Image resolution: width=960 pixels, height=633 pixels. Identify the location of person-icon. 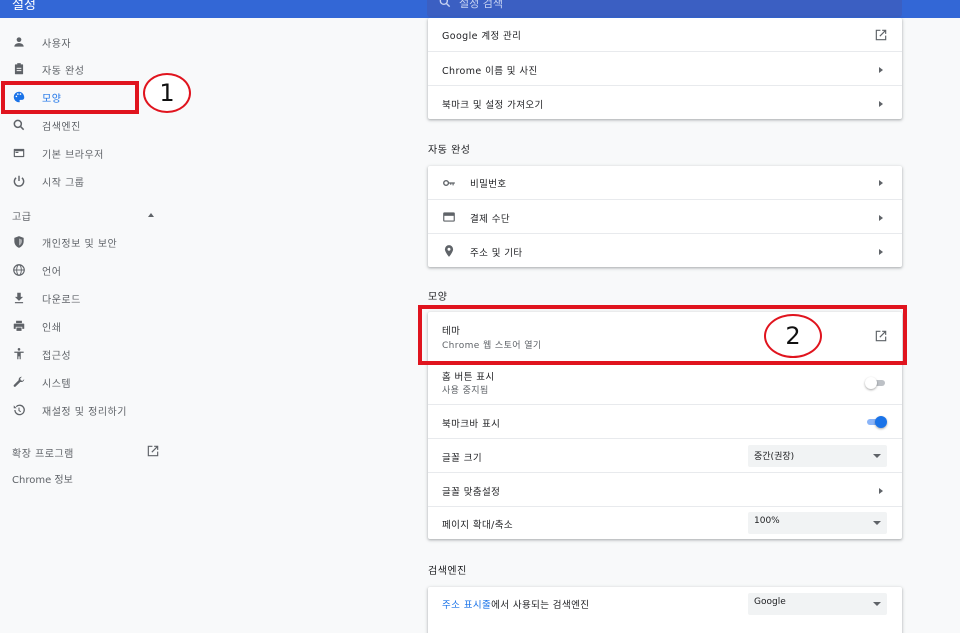
(19, 42).